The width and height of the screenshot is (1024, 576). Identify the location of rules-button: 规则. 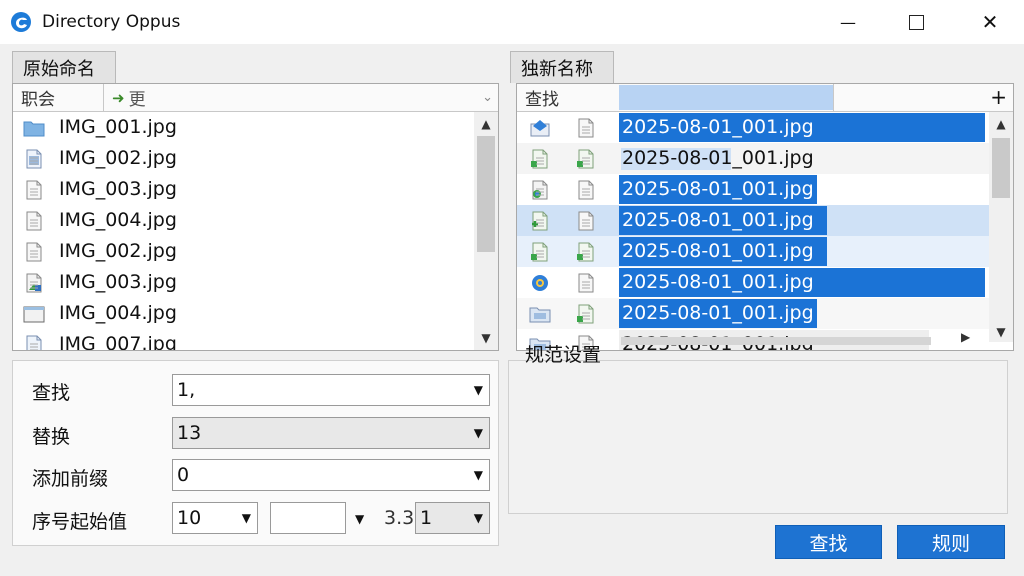
(951, 542).